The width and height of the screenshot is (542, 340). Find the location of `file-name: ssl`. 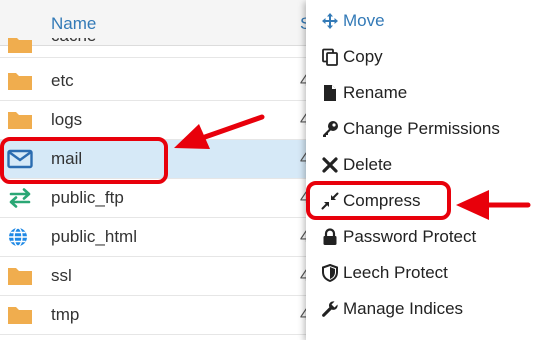

file-name: ssl is located at coordinates (61, 275).